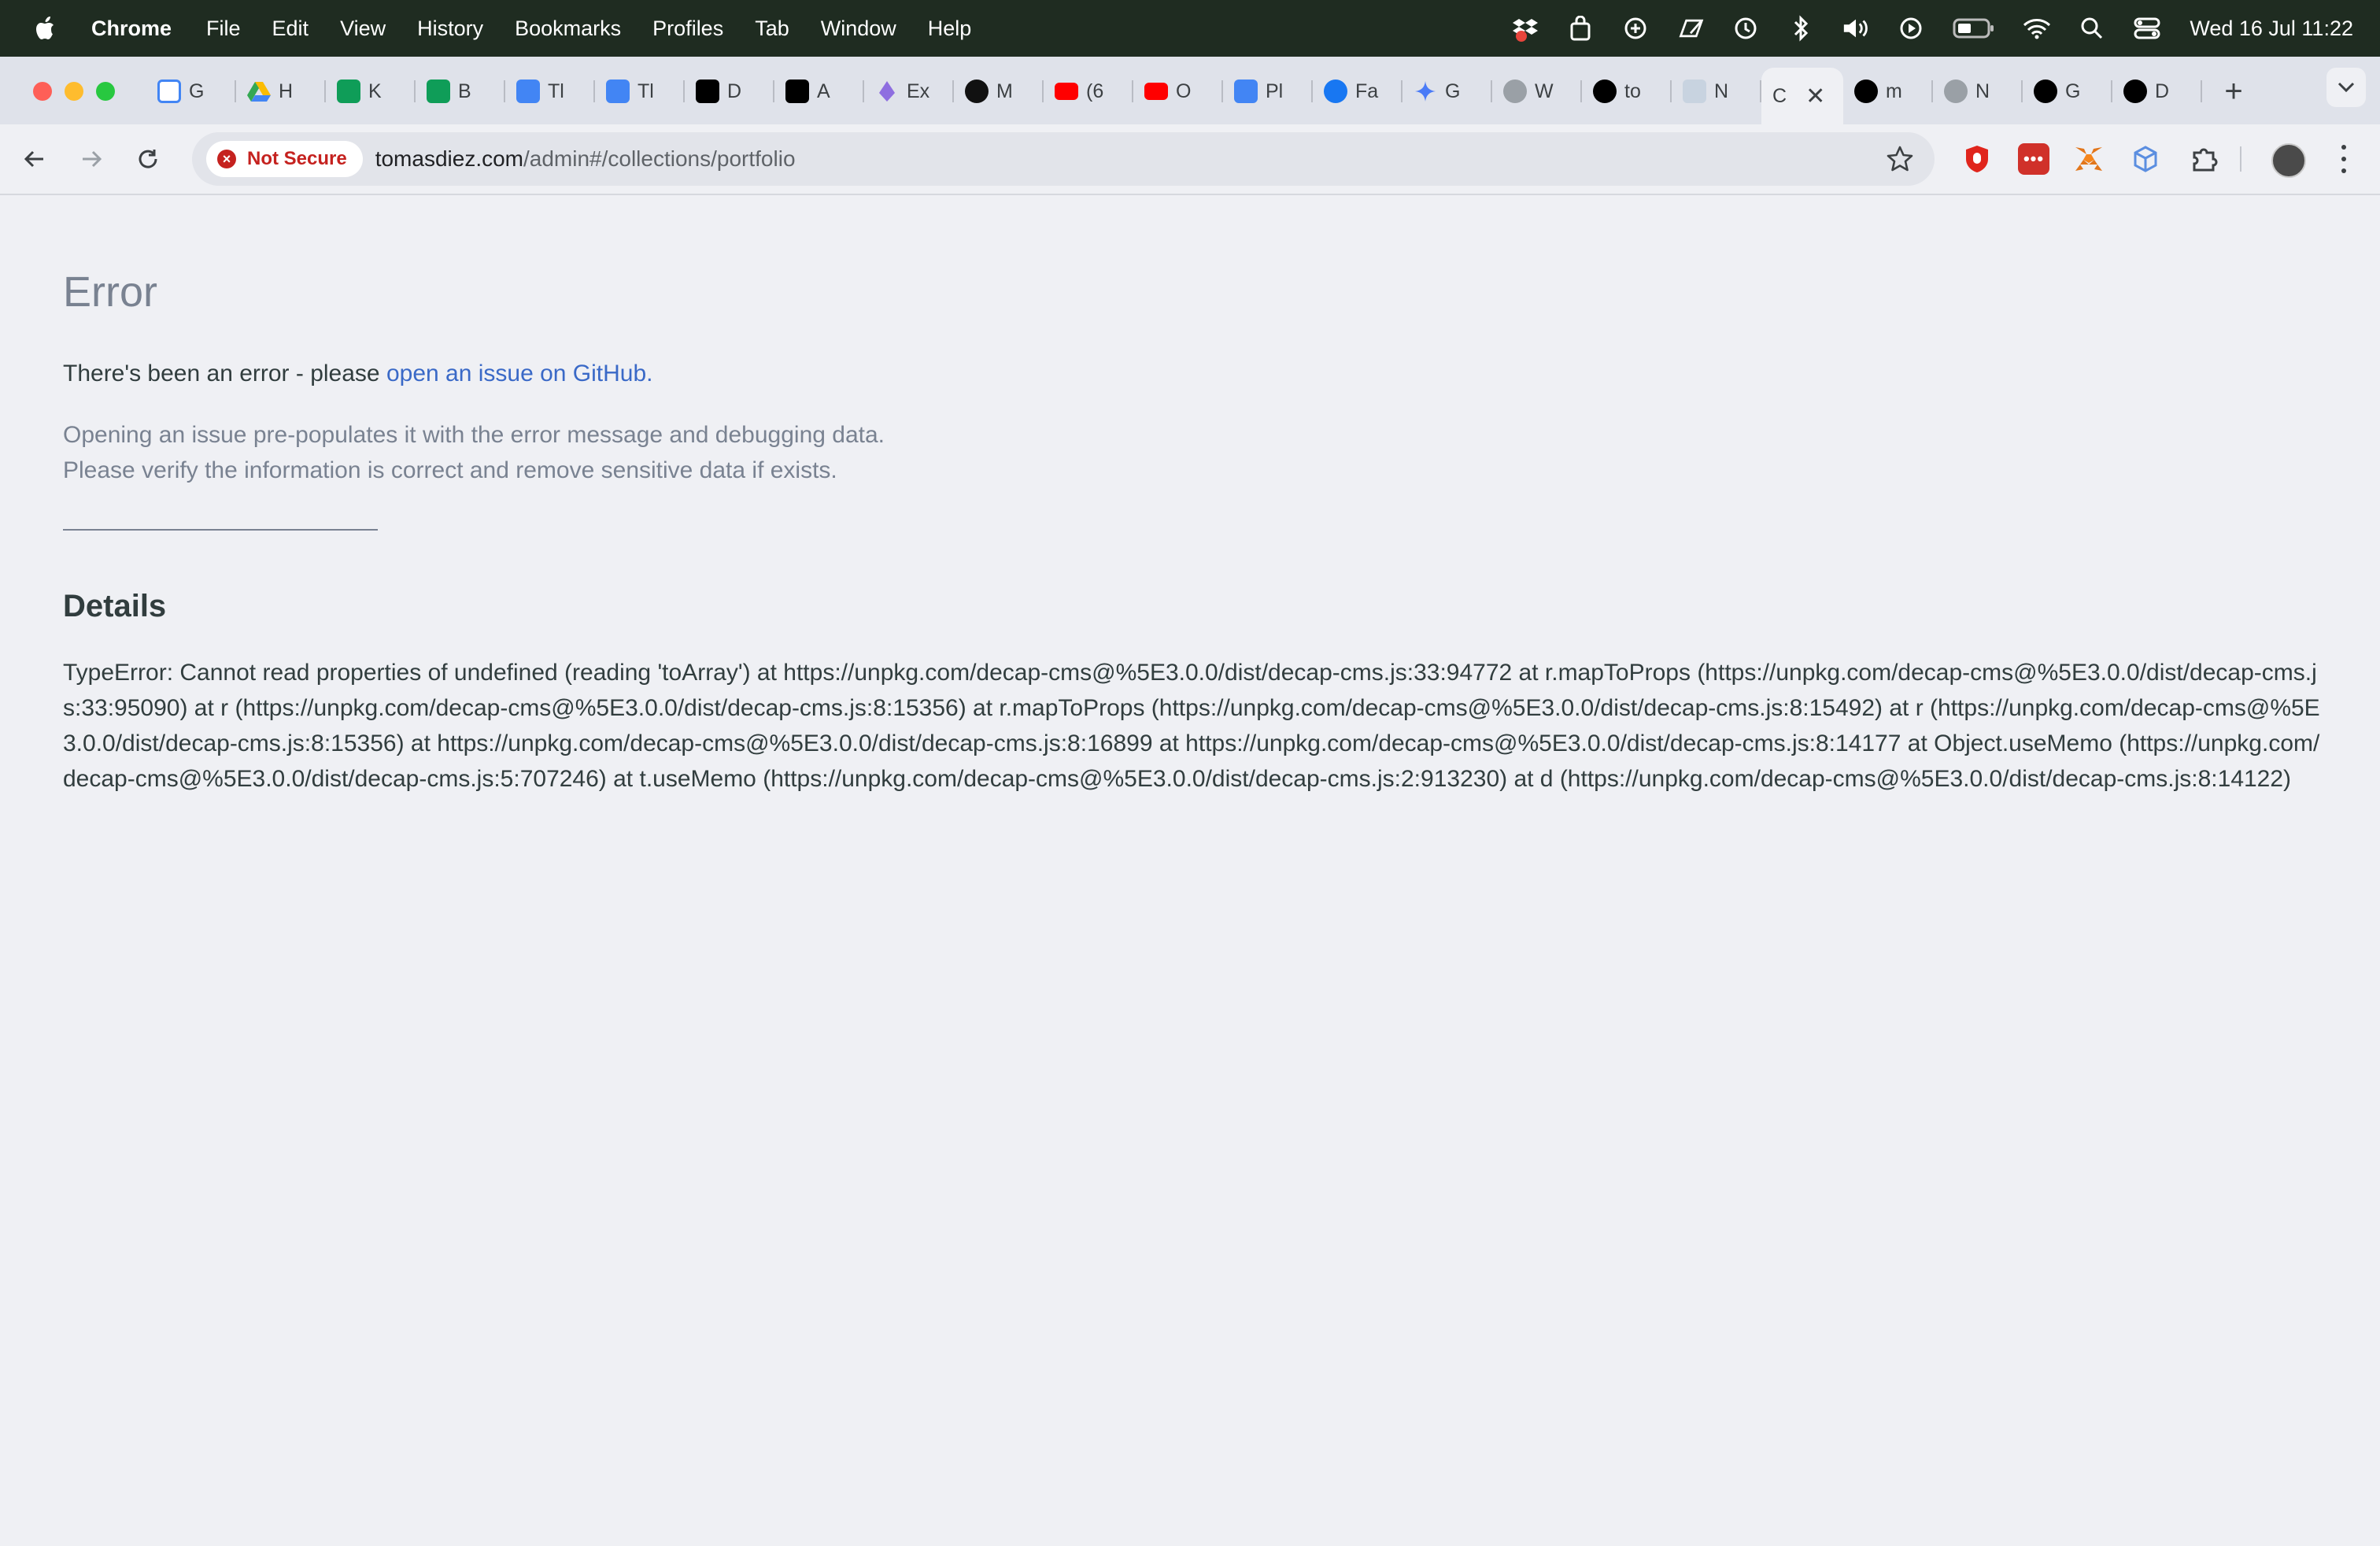 The height and width of the screenshot is (1546, 2380). Describe the element at coordinates (363, 29) in the screenshot. I see `menu-view: View` at that location.